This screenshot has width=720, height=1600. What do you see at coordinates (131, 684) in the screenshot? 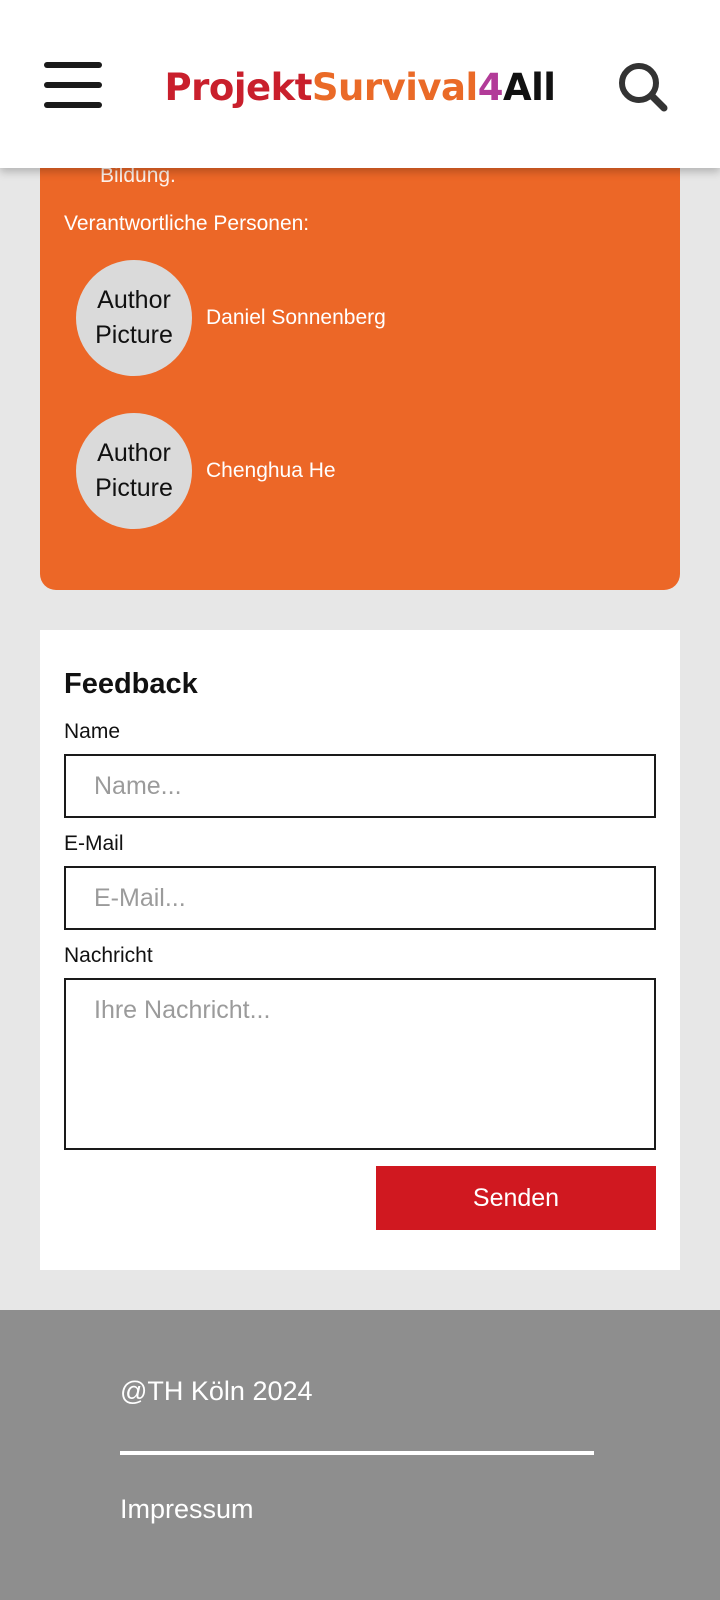
I see `feedback-title: Feedback` at bounding box center [131, 684].